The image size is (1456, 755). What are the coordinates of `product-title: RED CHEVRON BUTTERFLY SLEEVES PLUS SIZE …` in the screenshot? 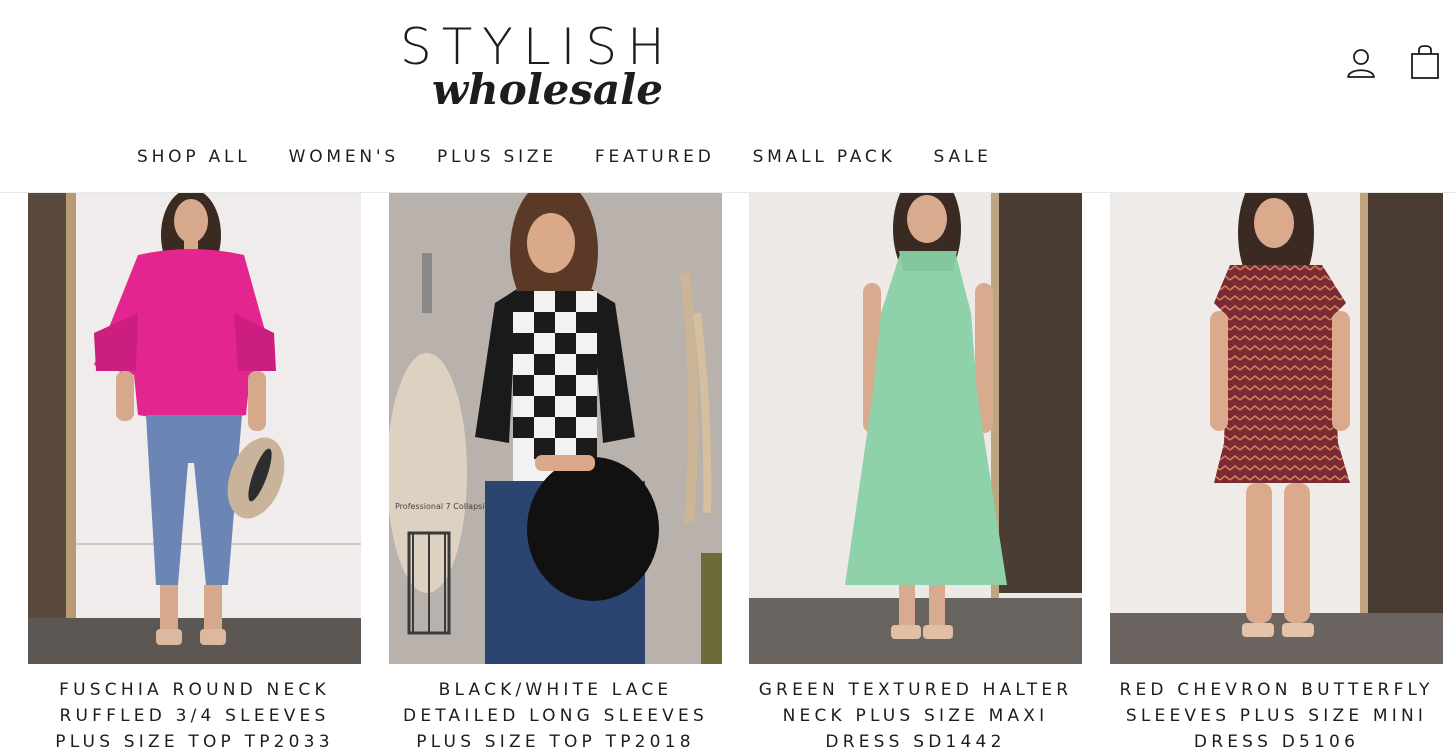 It's located at (1276, 716).